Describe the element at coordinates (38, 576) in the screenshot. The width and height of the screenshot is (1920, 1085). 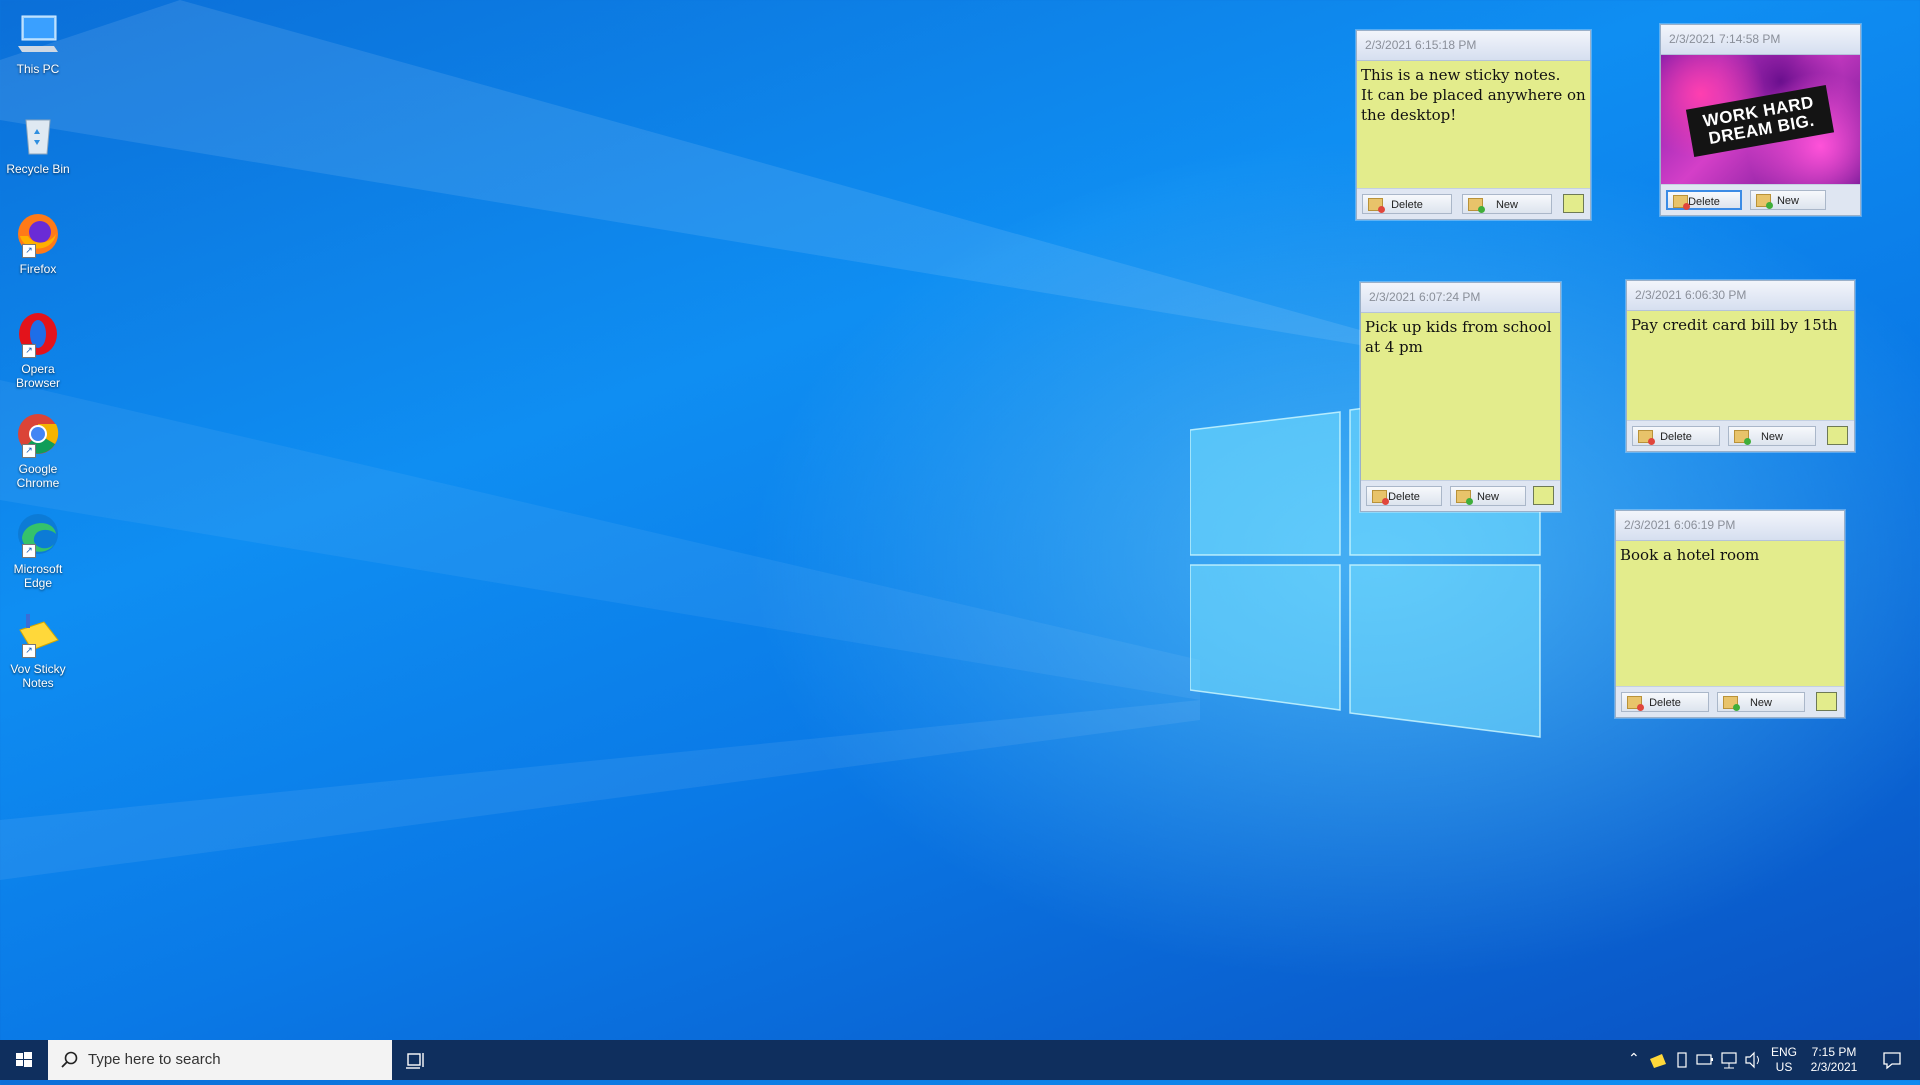
I see `desktop-icon-label: Microsoft Edge` at that location.